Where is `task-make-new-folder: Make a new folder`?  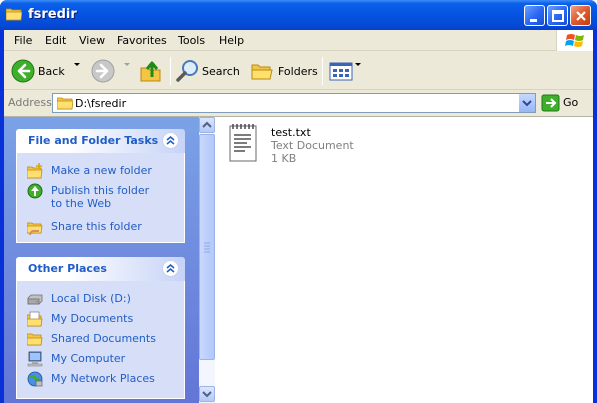 task-make-new-folder: Make a new folder is located at coordinates (102, 172).